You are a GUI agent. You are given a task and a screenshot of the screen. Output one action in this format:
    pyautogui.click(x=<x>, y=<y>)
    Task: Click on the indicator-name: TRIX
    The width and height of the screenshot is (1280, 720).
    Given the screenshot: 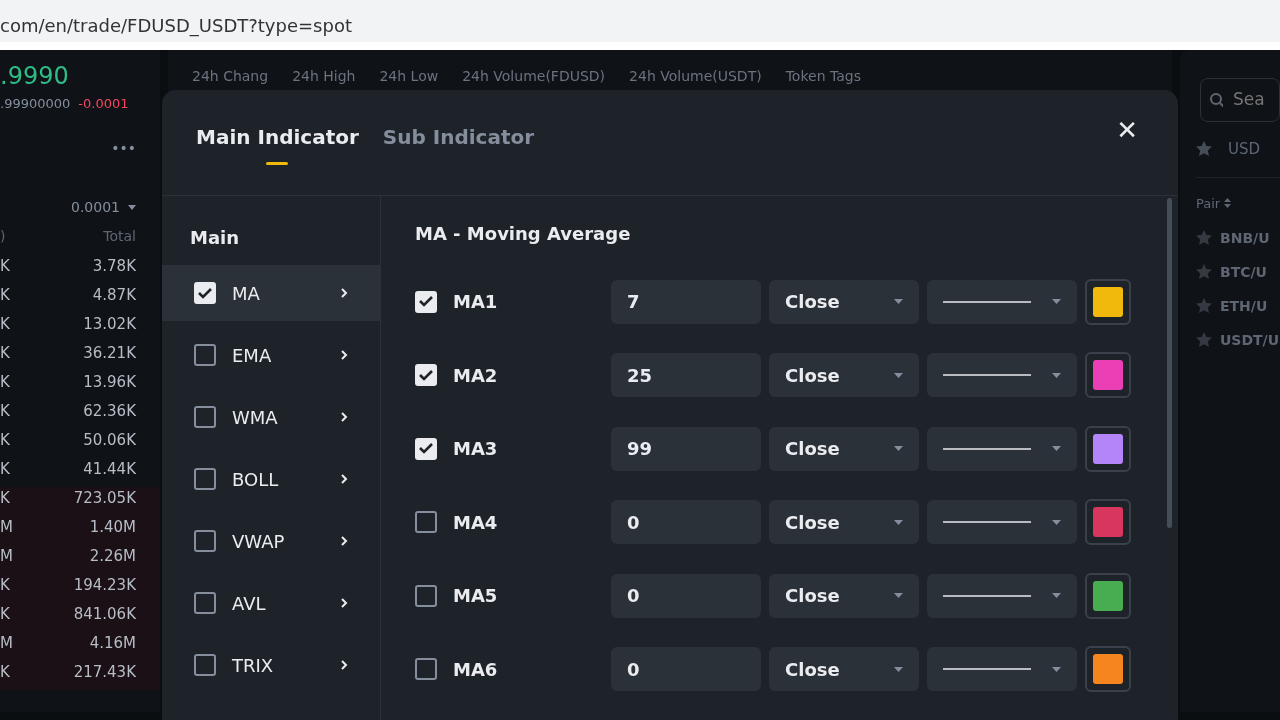 What is the action you would take?
    pyautogui.click(x=253, y=665)
    